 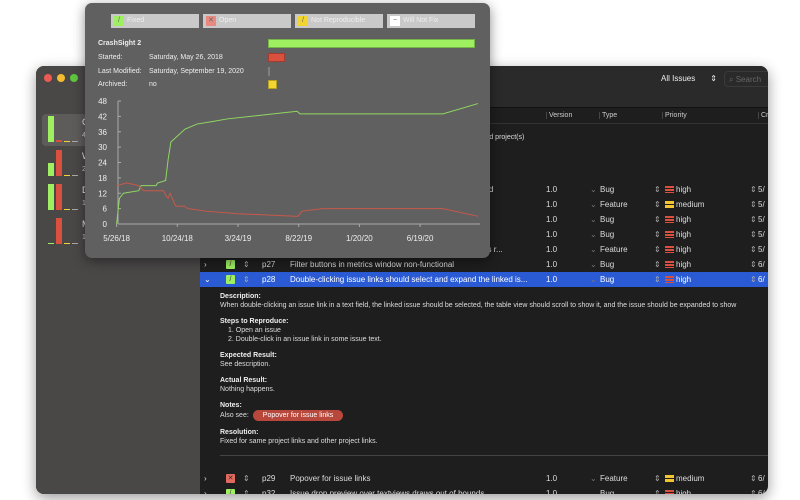 What do you see at coordinates (230, 478) in the screenshot?
I see `open-status-icon: ✕` at bounding box center [230, 478].